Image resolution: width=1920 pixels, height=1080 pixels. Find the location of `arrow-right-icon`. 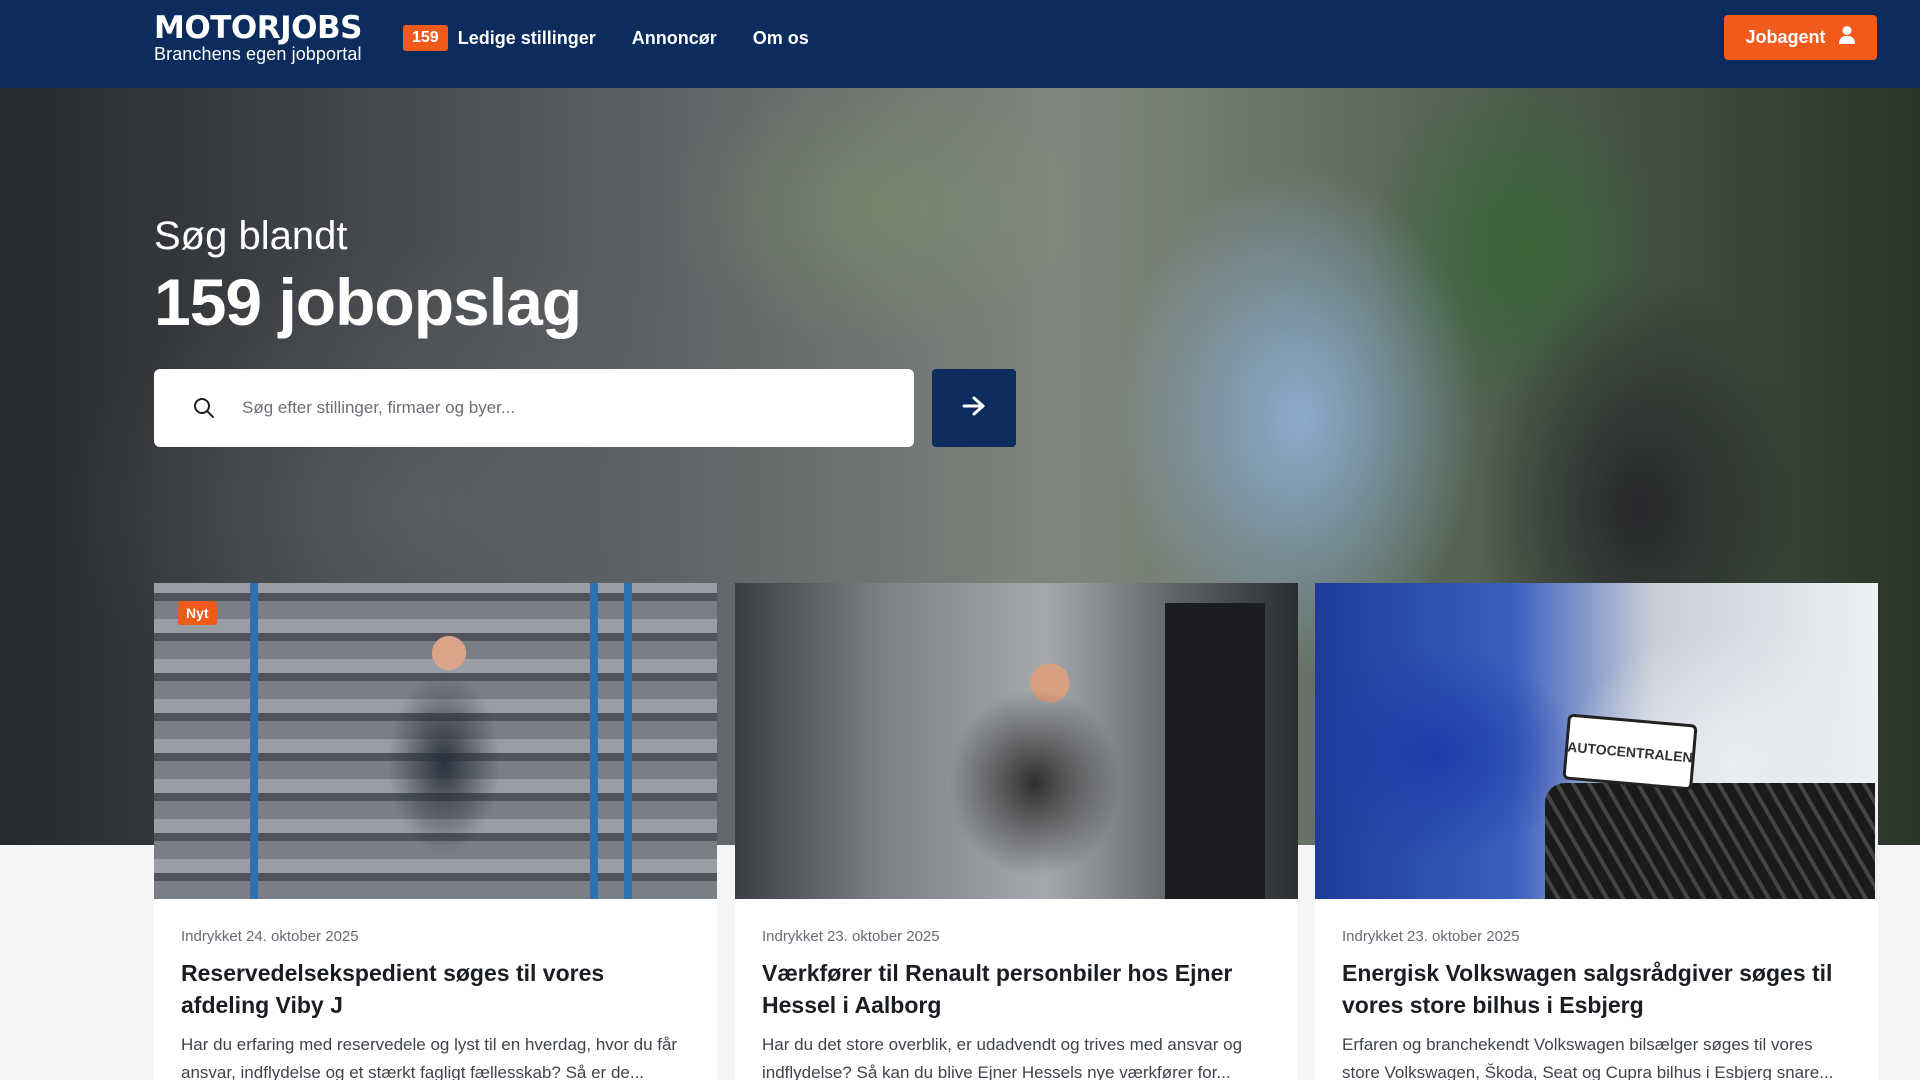

arrow-right-icon is located at coordinates (974, 408).